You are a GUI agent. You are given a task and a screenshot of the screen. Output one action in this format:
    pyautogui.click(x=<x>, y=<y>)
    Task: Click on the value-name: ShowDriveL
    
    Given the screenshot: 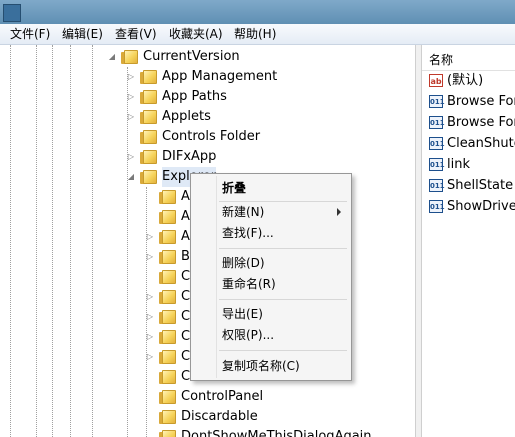 What is the action you would take?
    pyautogui.click(x=481, y=206)
    